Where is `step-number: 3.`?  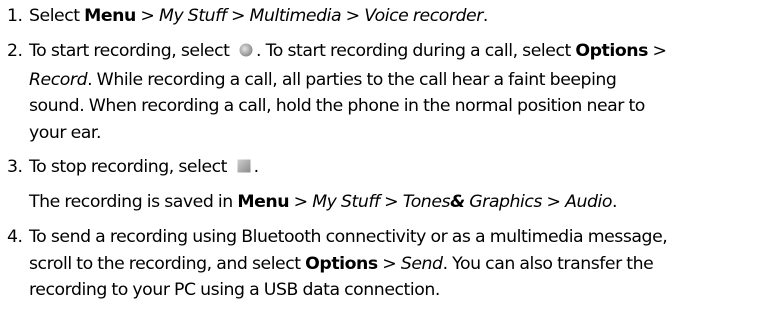 step-number: 3. is located at coordinates (15, 167).